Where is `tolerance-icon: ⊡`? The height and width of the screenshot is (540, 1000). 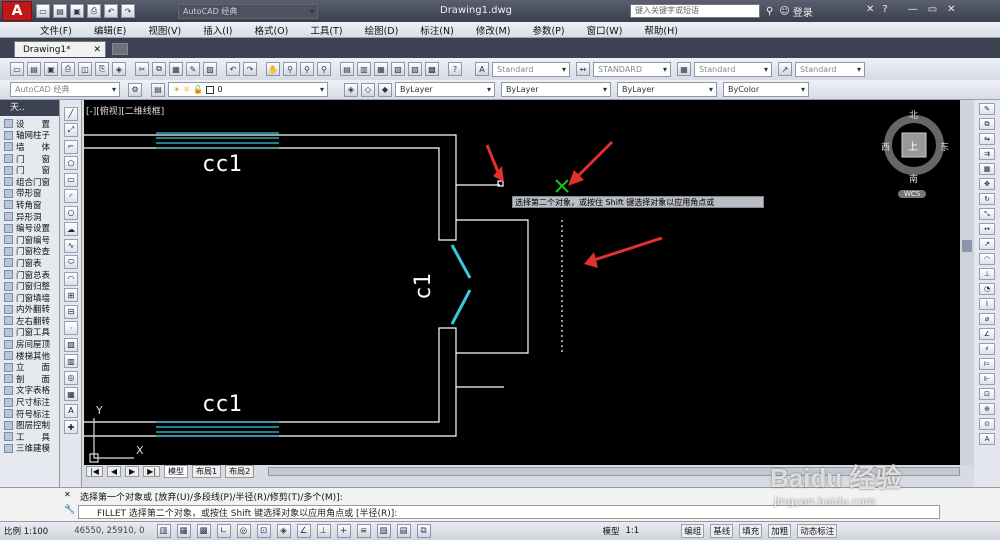 tolerance-icon: ⊡ is located at coordinates (987, 394).